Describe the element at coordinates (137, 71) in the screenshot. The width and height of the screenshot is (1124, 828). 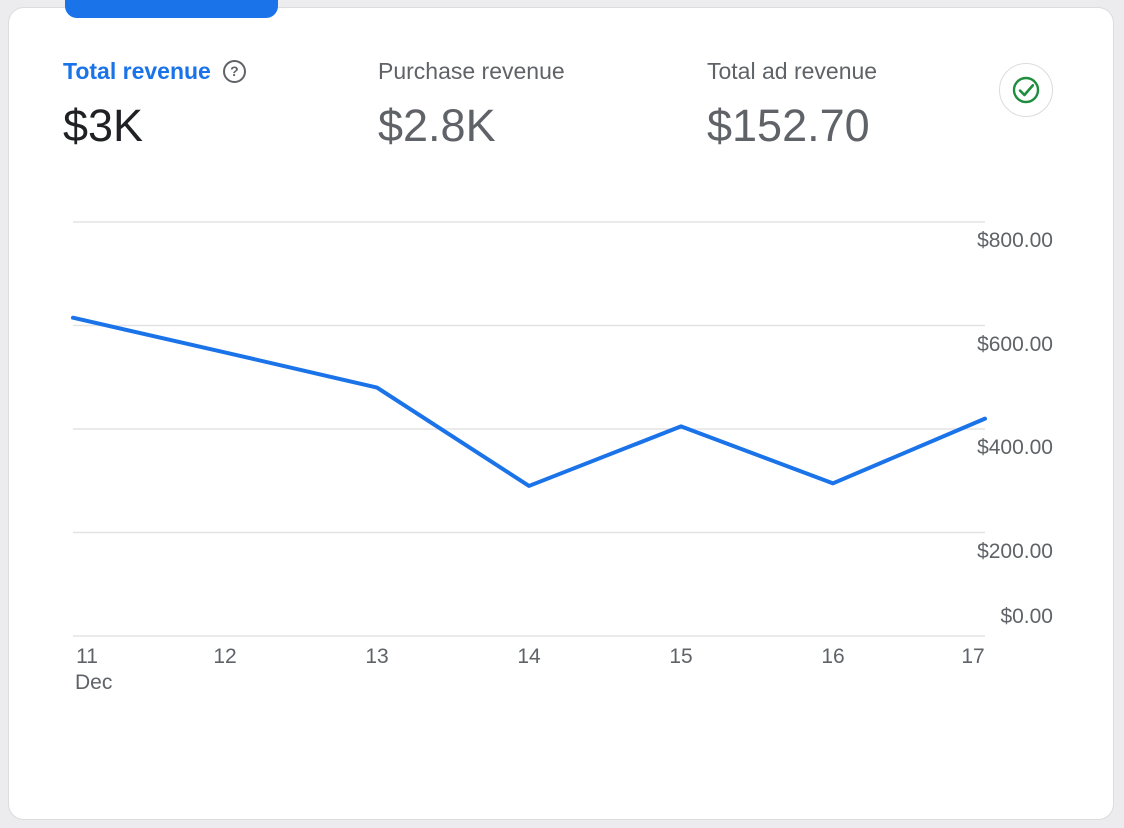
I see `metric-label-text: Total revenue` at that location.